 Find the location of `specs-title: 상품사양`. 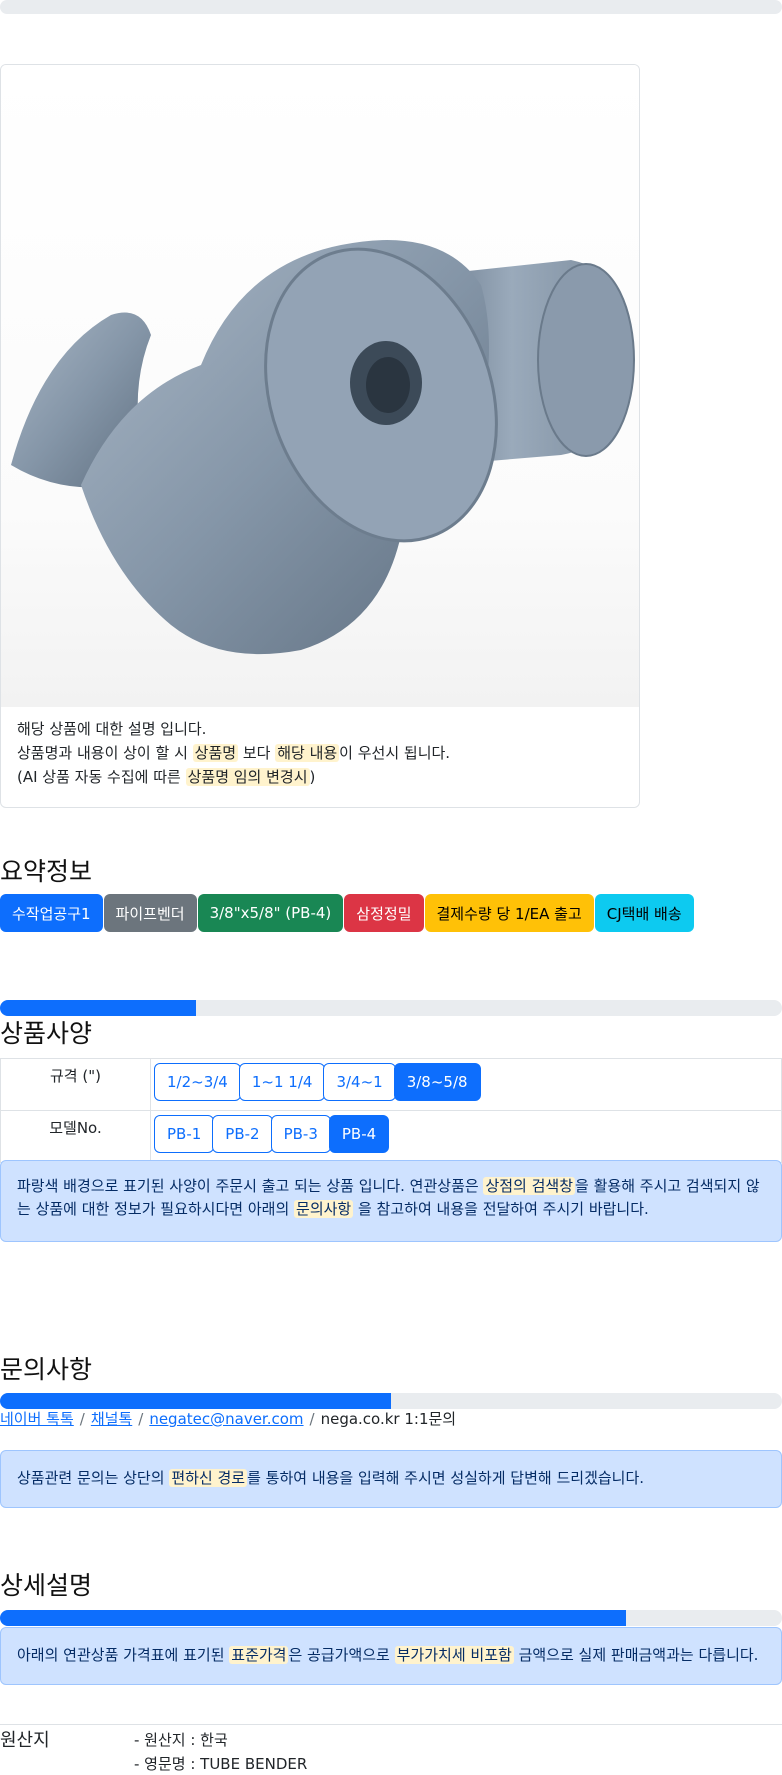

specs-title: 상품사양 is located at coordinates (46, 1033).